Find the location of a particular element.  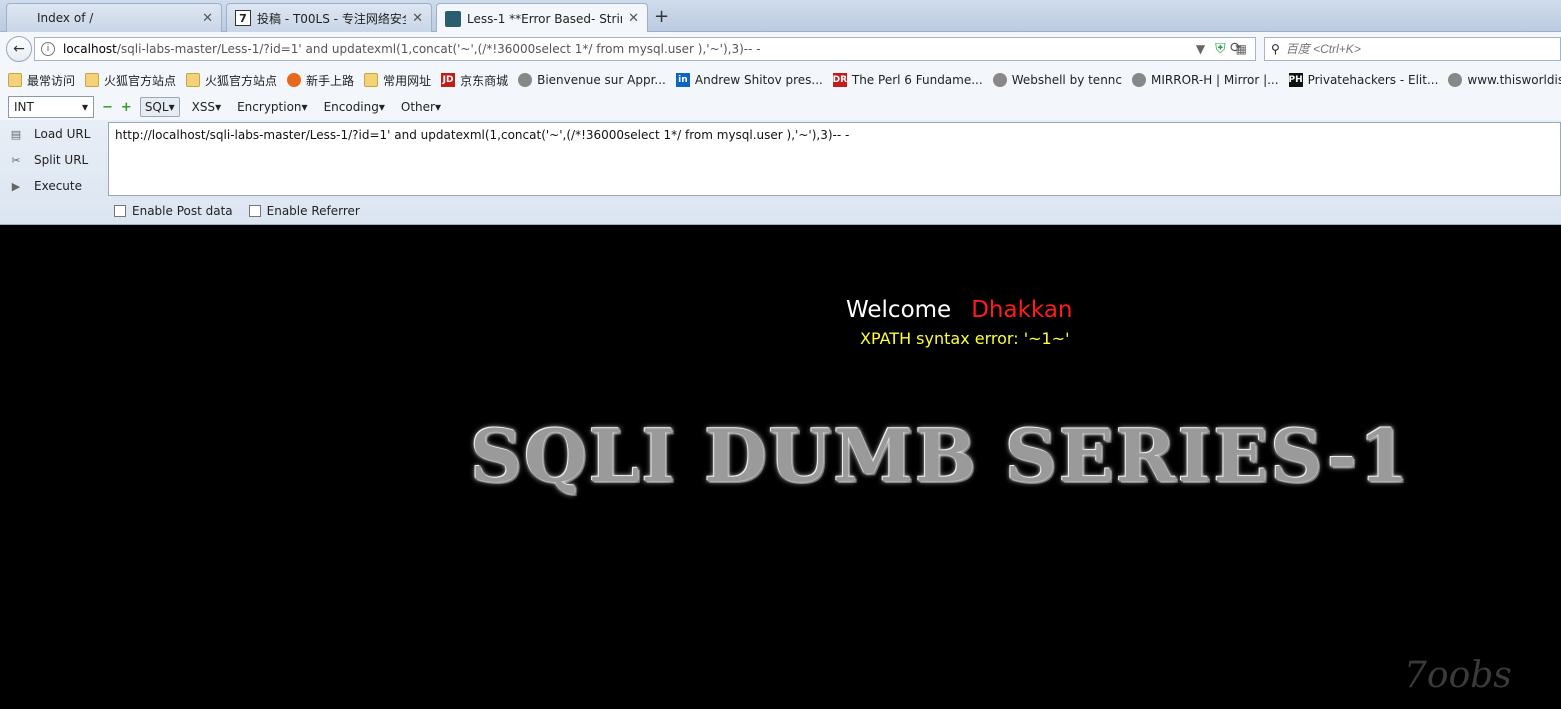

chevron-down-icon: ▾ is located at coordinates (84, 107).